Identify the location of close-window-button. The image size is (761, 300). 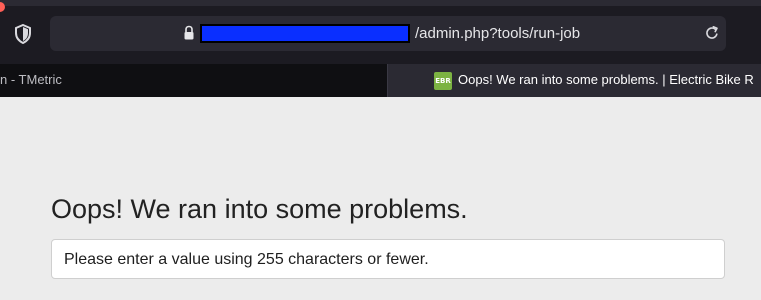
(2, 7).